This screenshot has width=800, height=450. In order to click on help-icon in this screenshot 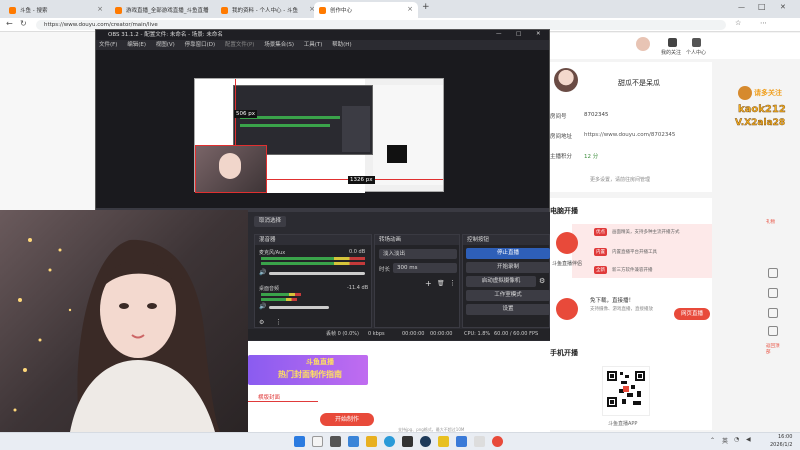, I will do `click(773, 293)`.